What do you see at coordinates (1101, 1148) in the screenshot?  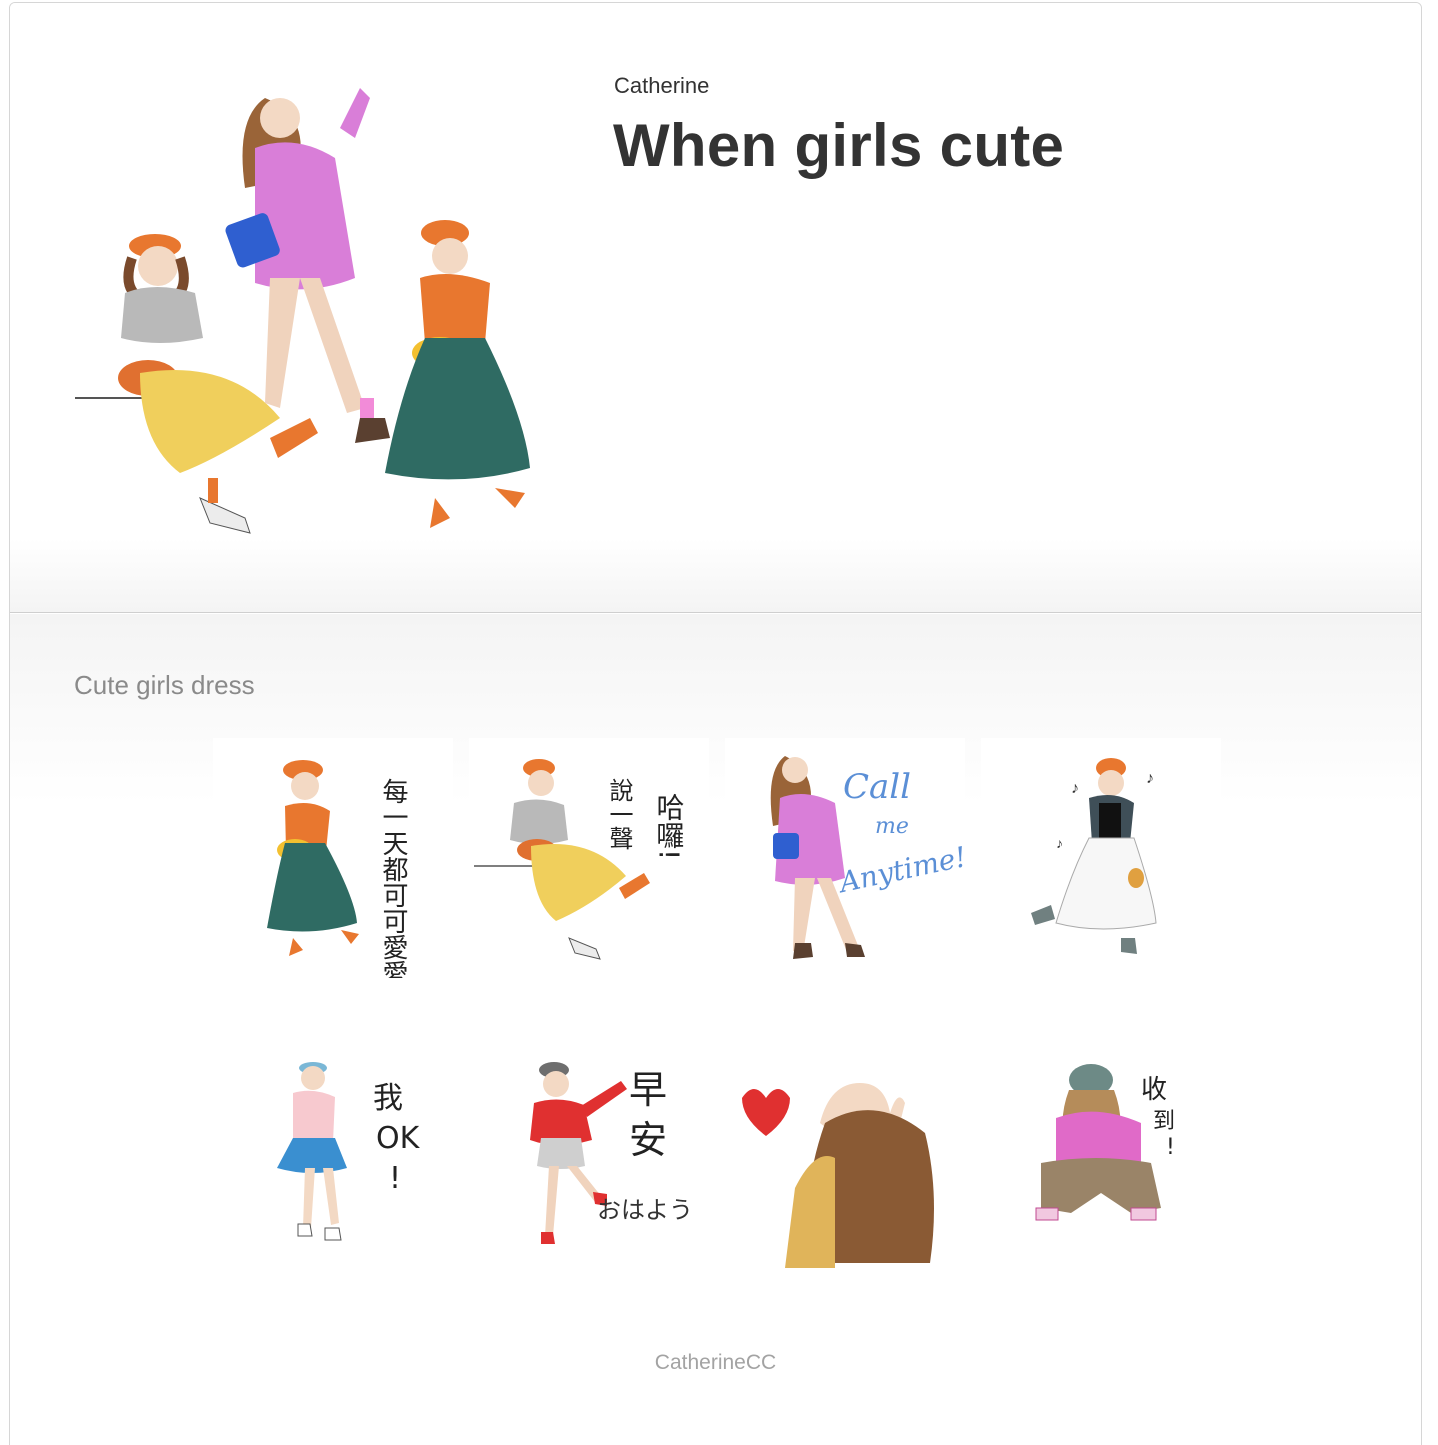 I see `sticker-item: 收 到 !` at bounding box center [1101, 1148].